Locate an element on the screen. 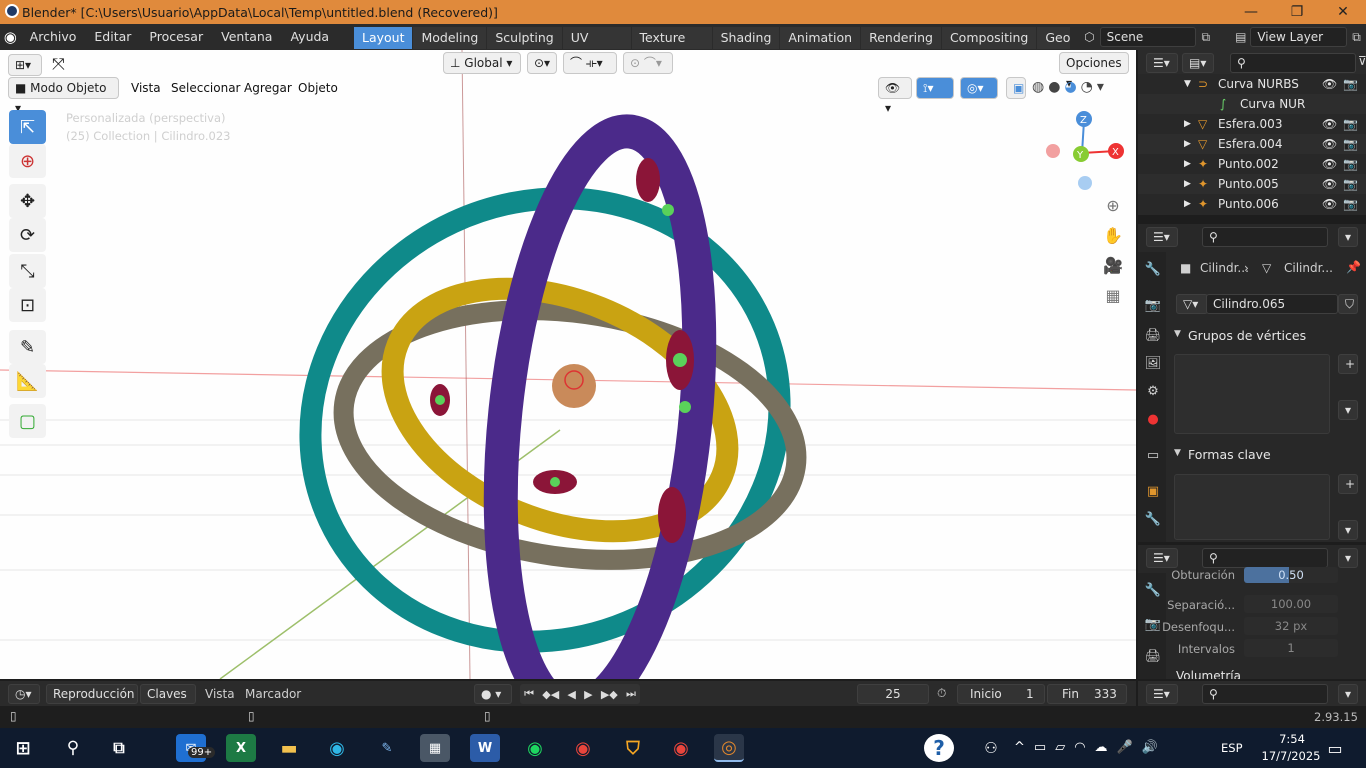 The height and width of the screenshot is (768, 1366). task-view-icon: ⧉ is located at coordinates (119, 748).